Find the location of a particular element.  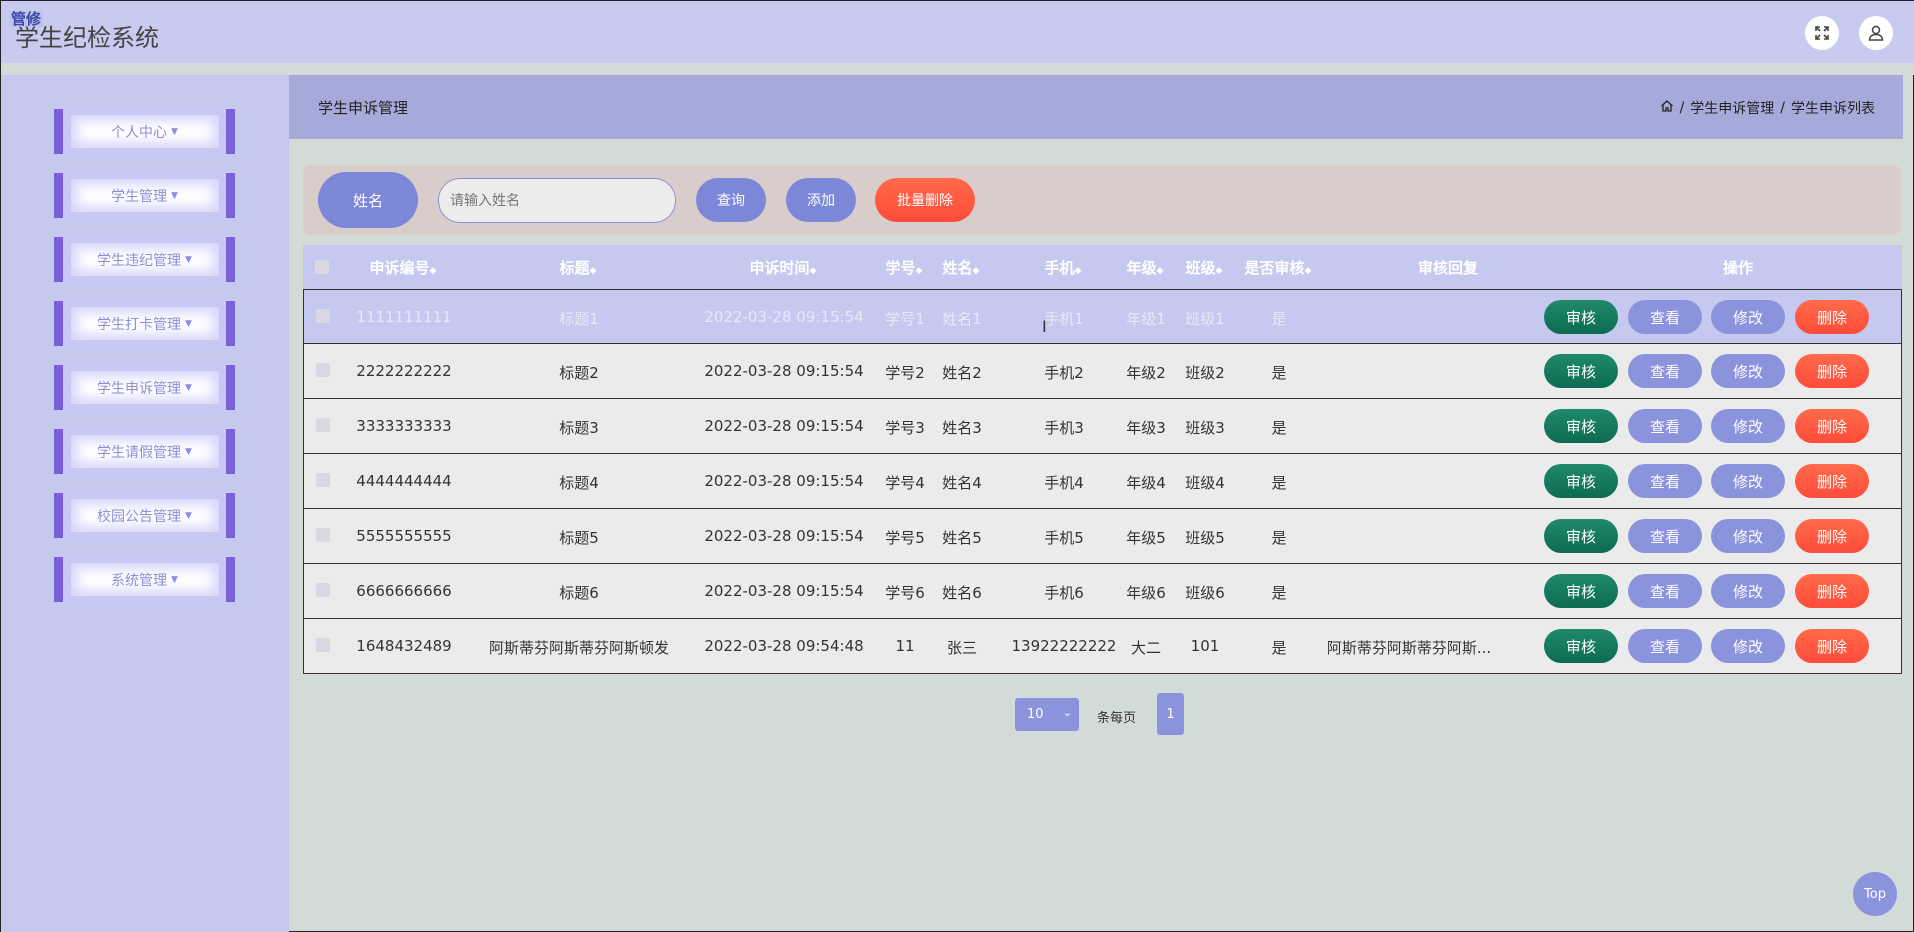

page-title: 学生申诉管理 is located at coordinates (363, 108).